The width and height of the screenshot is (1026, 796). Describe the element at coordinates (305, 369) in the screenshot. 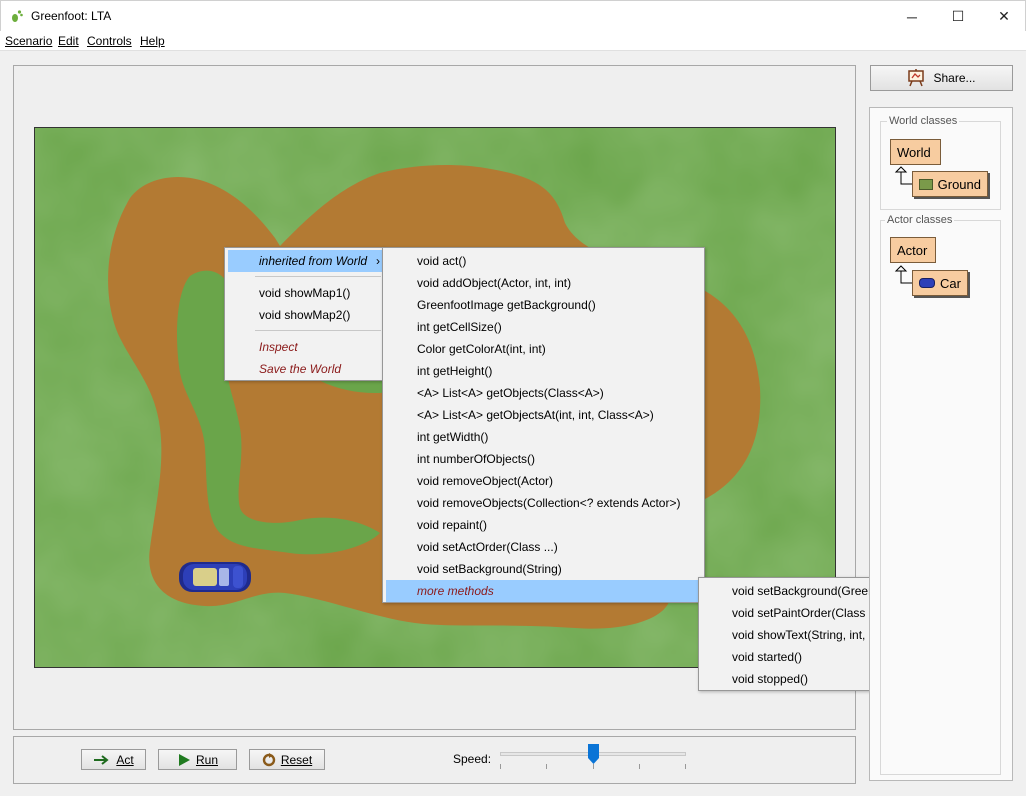

I see `menu-item-save-the-world: Save the World` at that location.